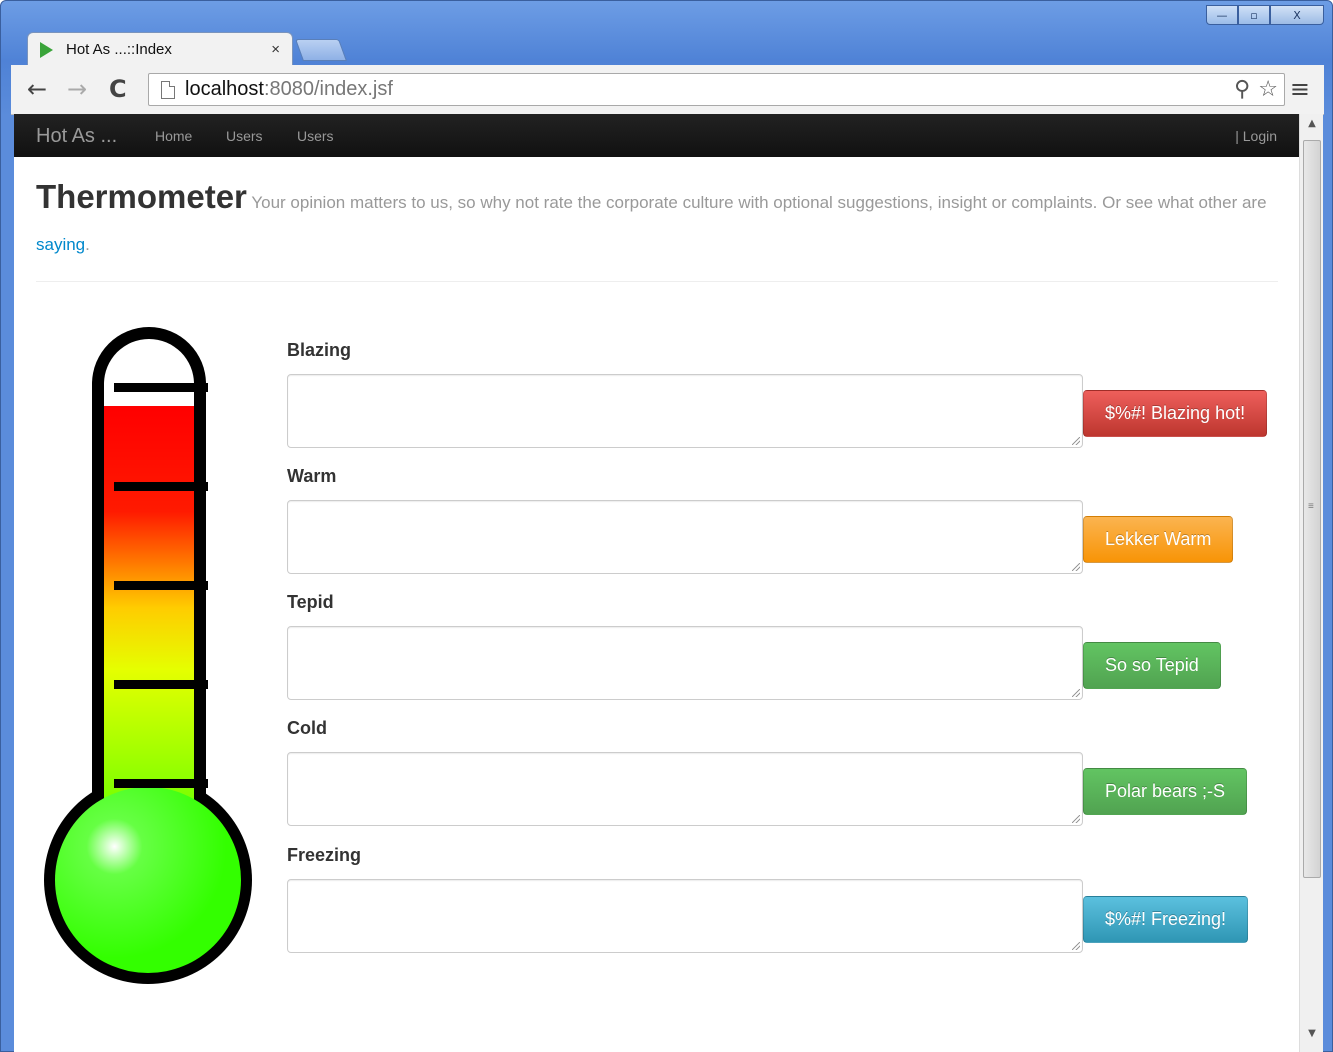  I want to click on maximize-button: ▫, so click(1254, 15).